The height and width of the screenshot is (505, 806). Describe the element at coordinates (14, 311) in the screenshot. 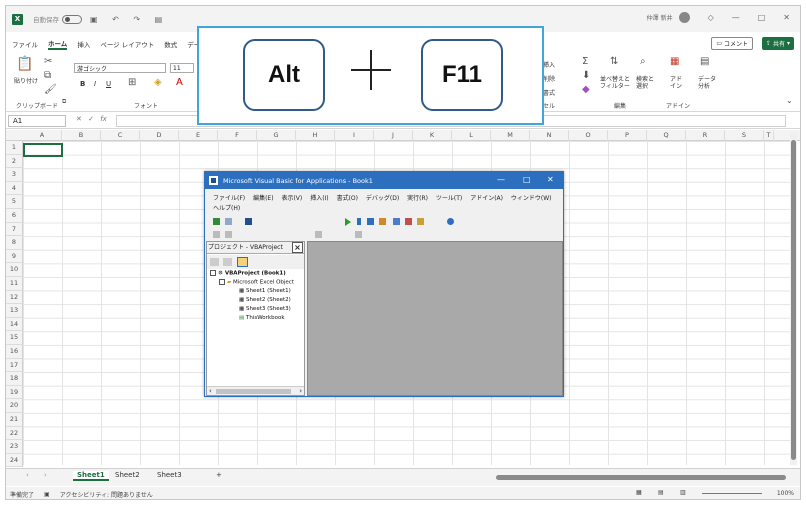

I see `row-header: 13` at that location.